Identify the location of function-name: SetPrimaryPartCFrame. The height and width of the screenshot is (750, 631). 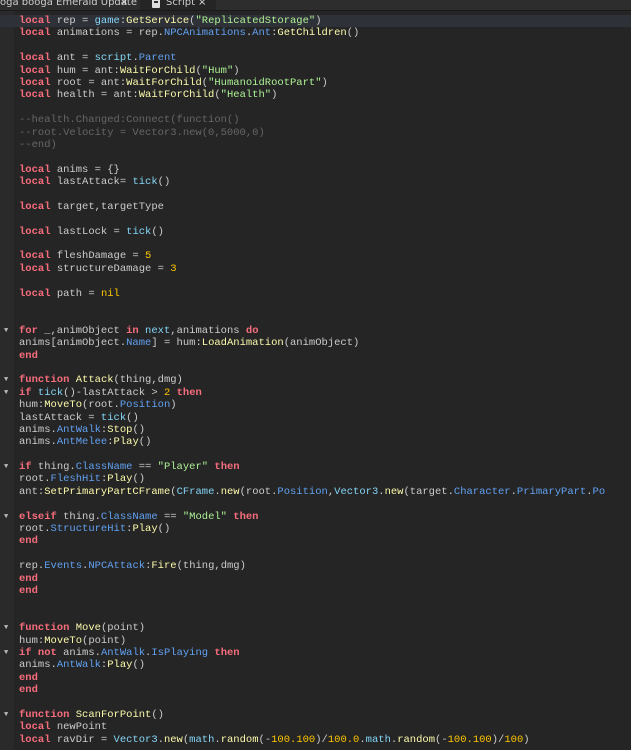
(107, 491).